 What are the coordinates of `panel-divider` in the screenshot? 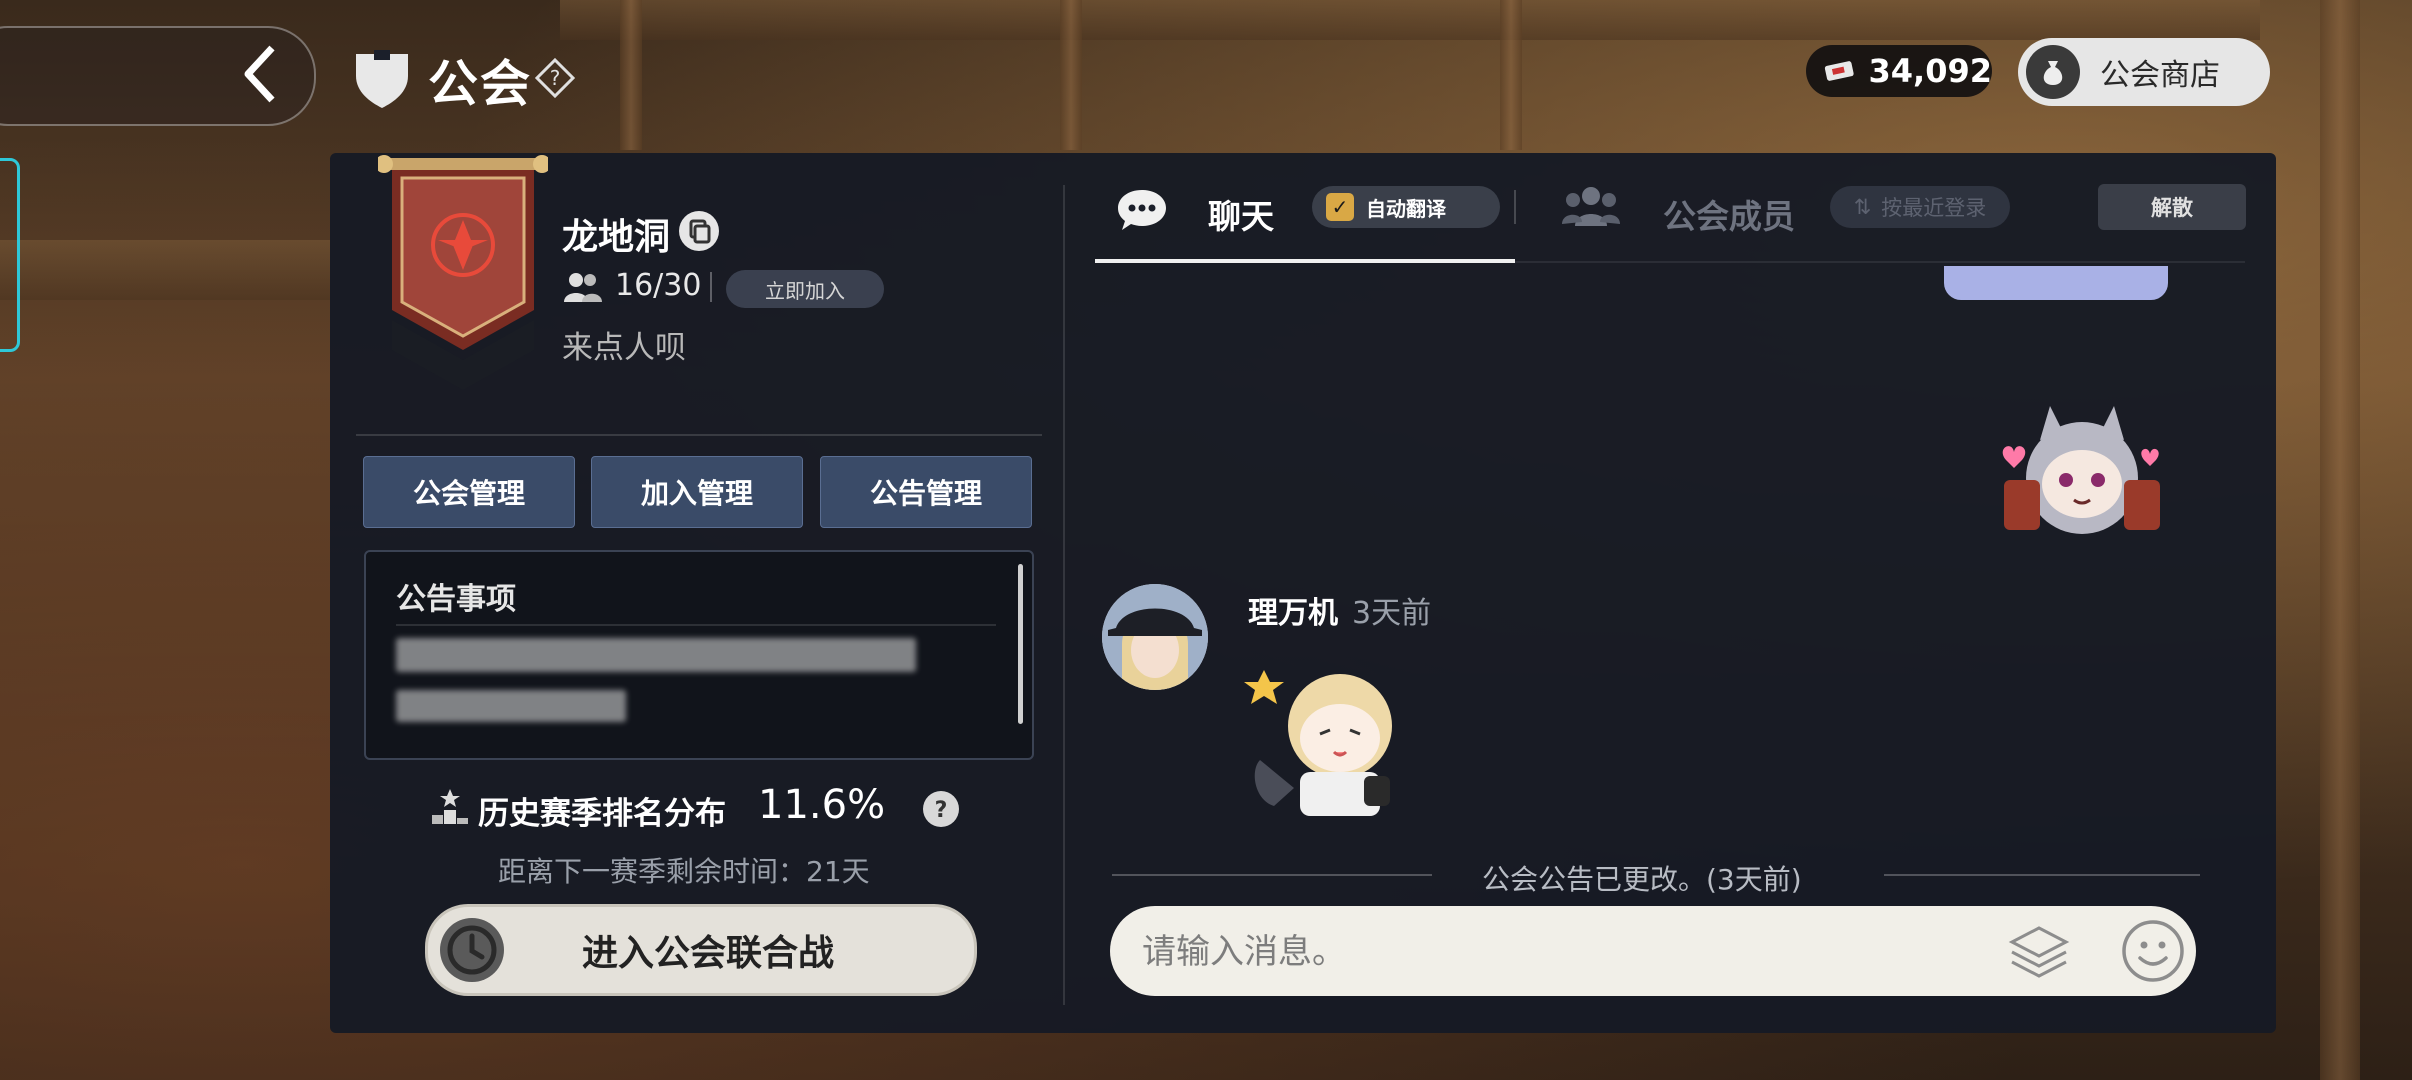 It's located at (1064, 595).